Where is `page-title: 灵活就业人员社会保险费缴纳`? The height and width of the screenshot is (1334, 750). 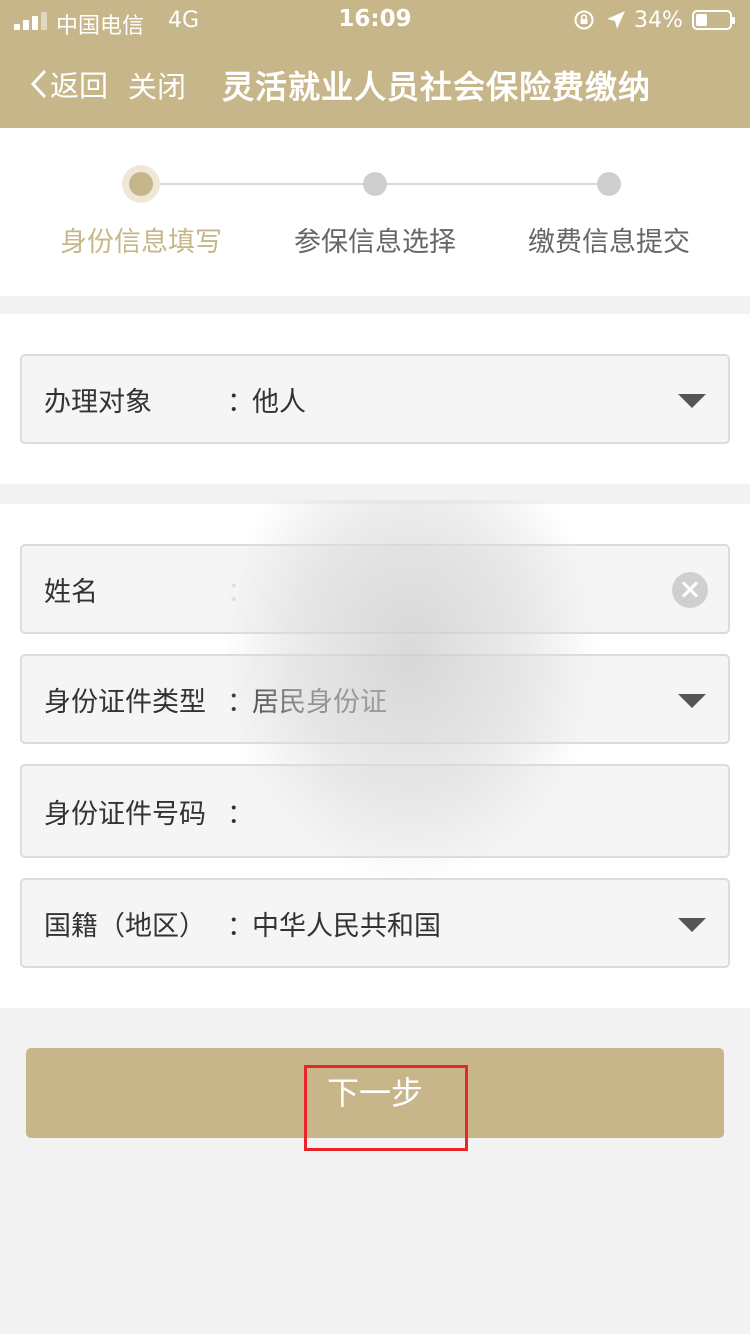 page-title: 灵活就业人员社会保险费缴纳 is located at coordinates (437, 87).